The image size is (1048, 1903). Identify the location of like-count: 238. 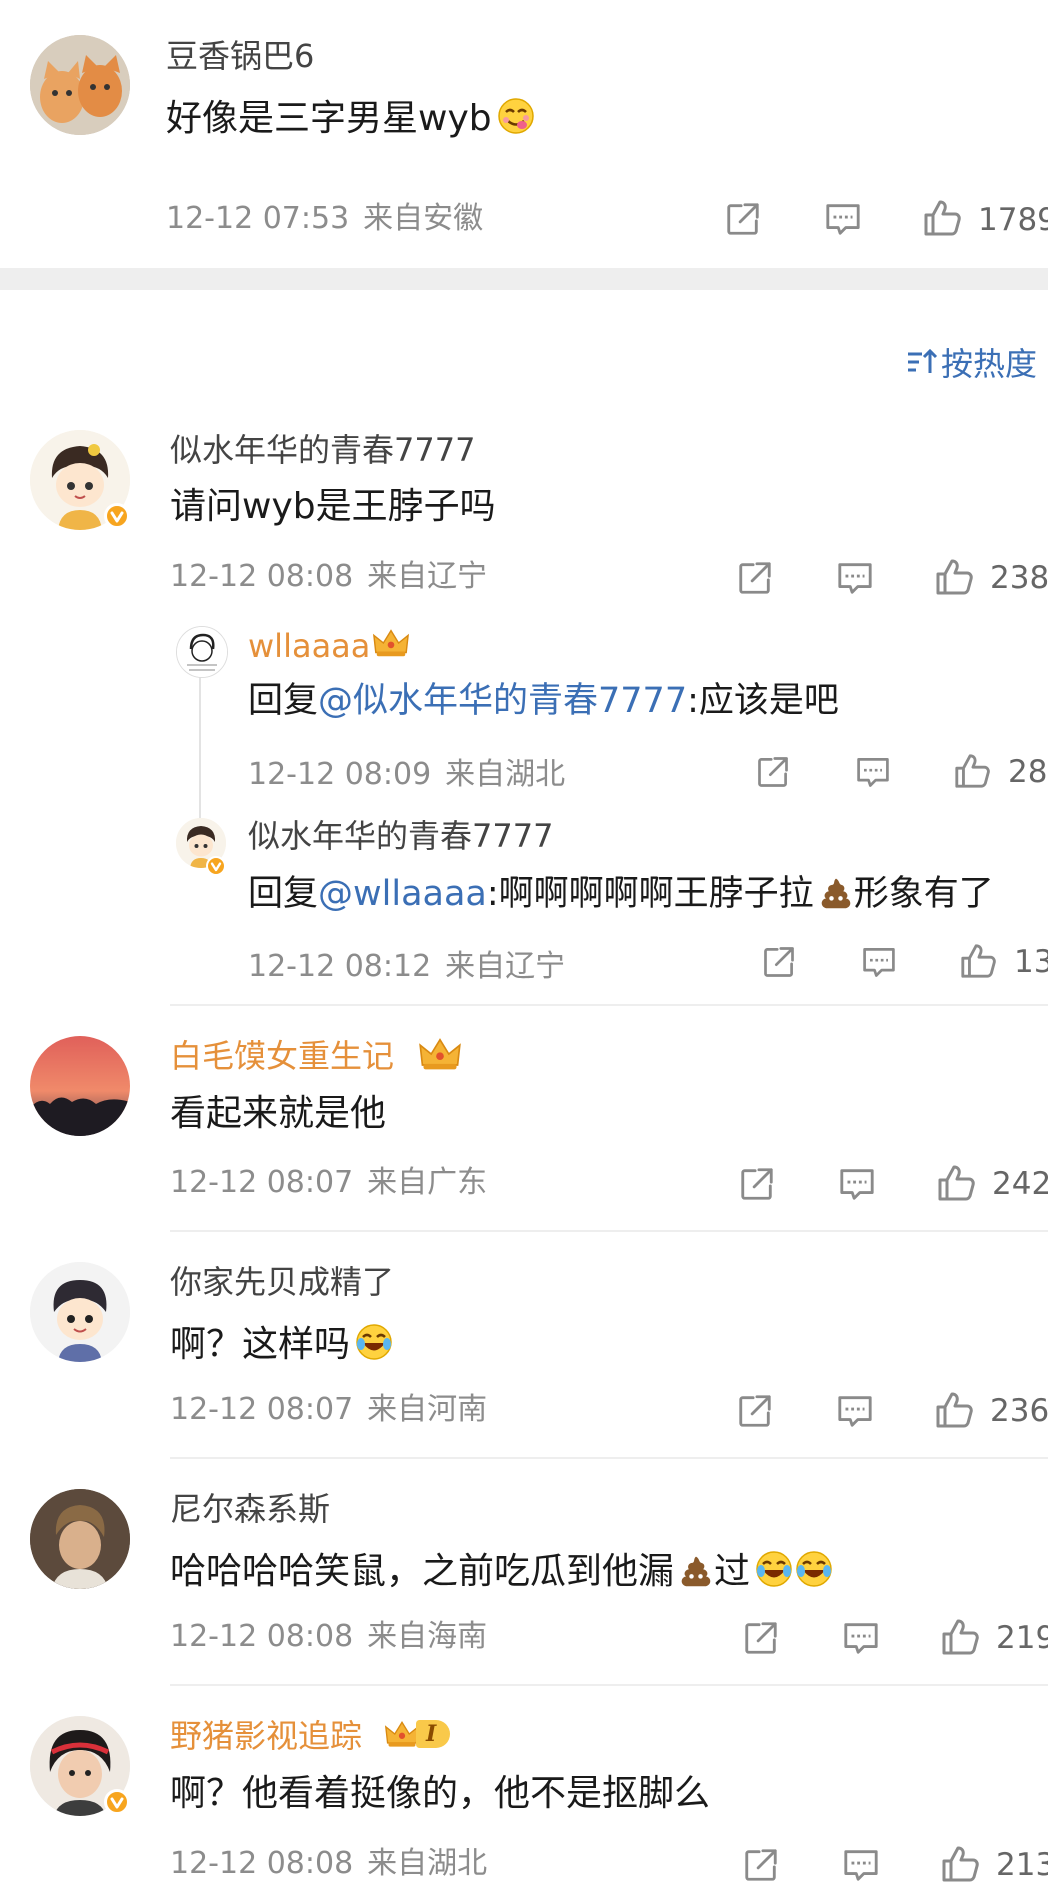
(1019, 578).